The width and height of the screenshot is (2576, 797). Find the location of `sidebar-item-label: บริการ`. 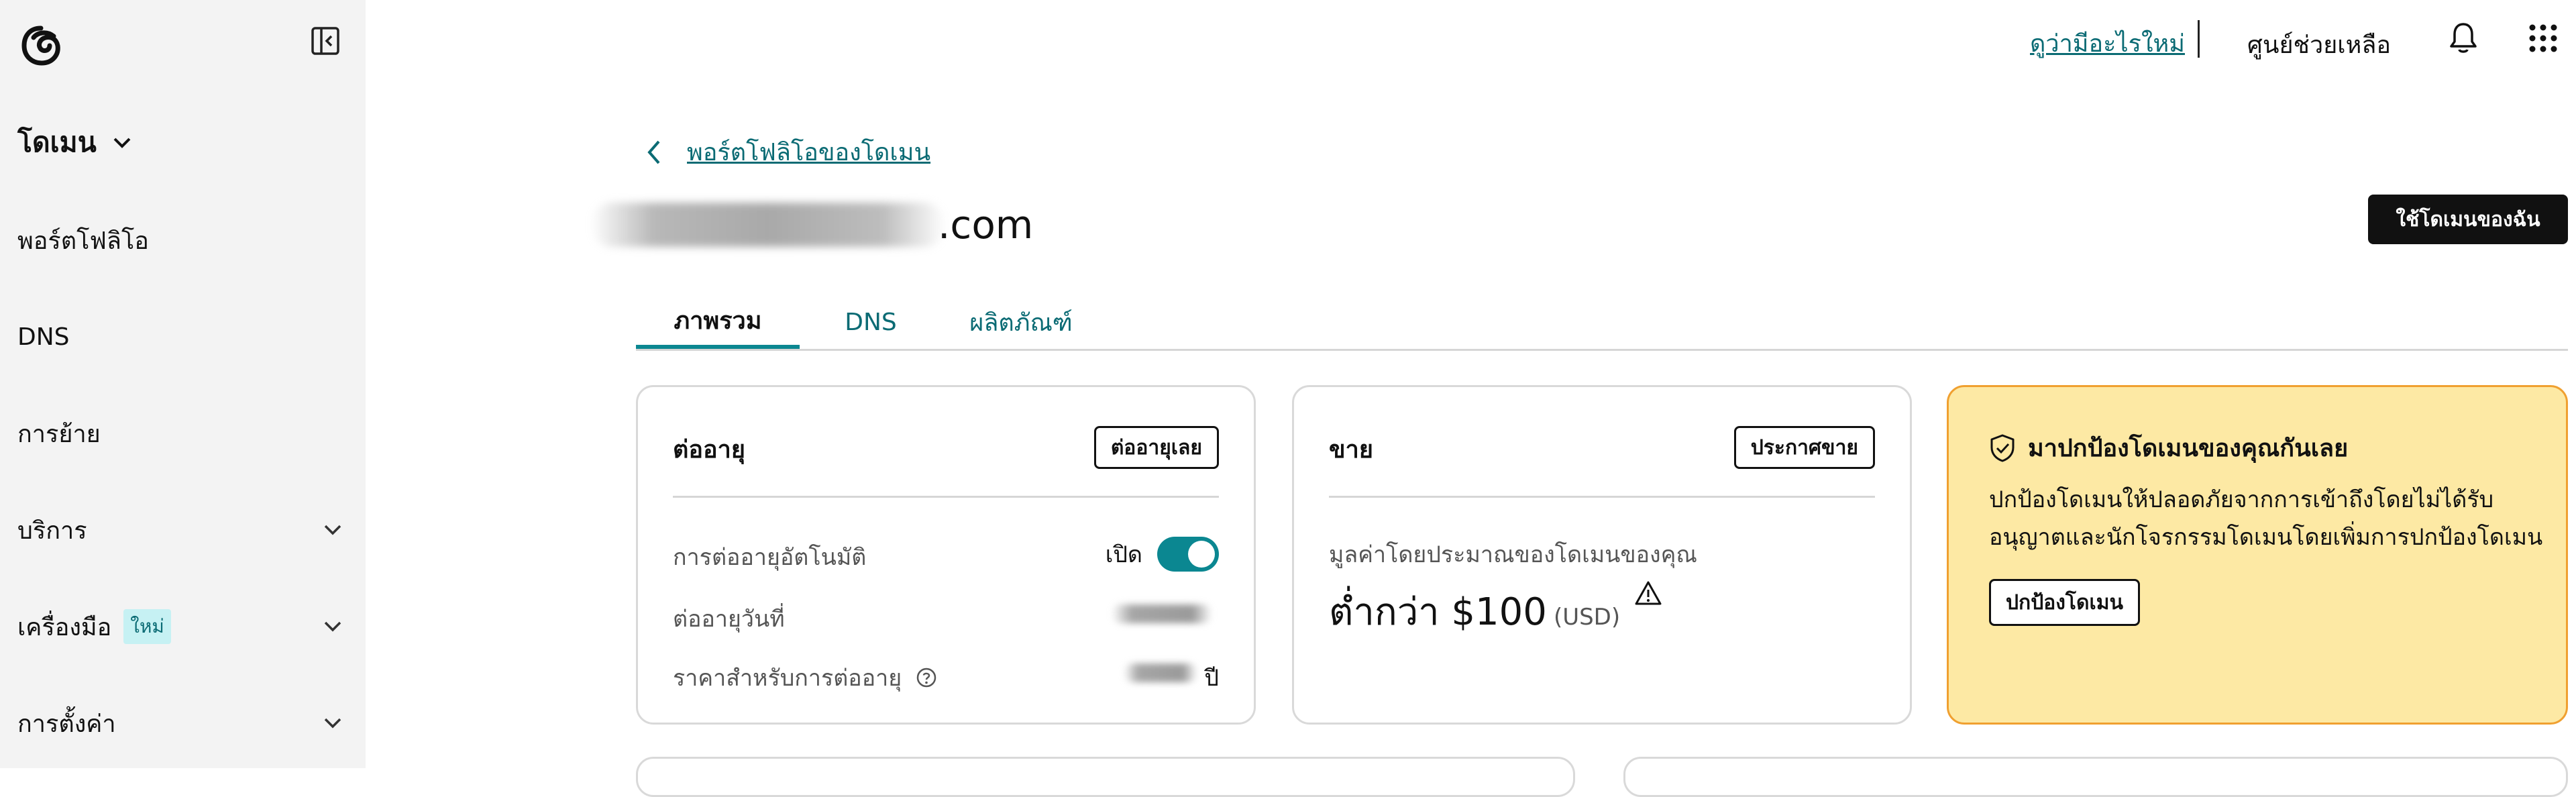

sidebar-item-label: บริการ is located at coordinates (52, 531).